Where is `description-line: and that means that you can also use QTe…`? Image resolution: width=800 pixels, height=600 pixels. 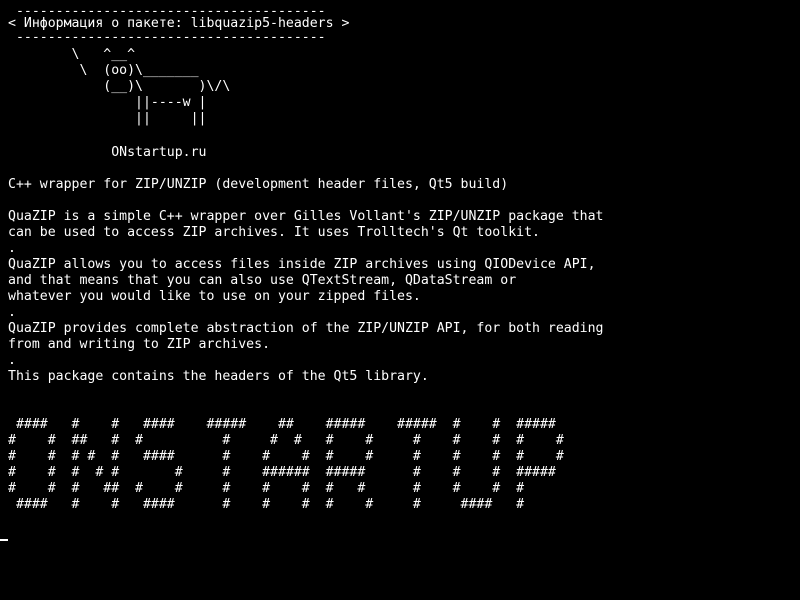 description-line: and that means that you can also use QTe… is located at coordinates (262, 280).